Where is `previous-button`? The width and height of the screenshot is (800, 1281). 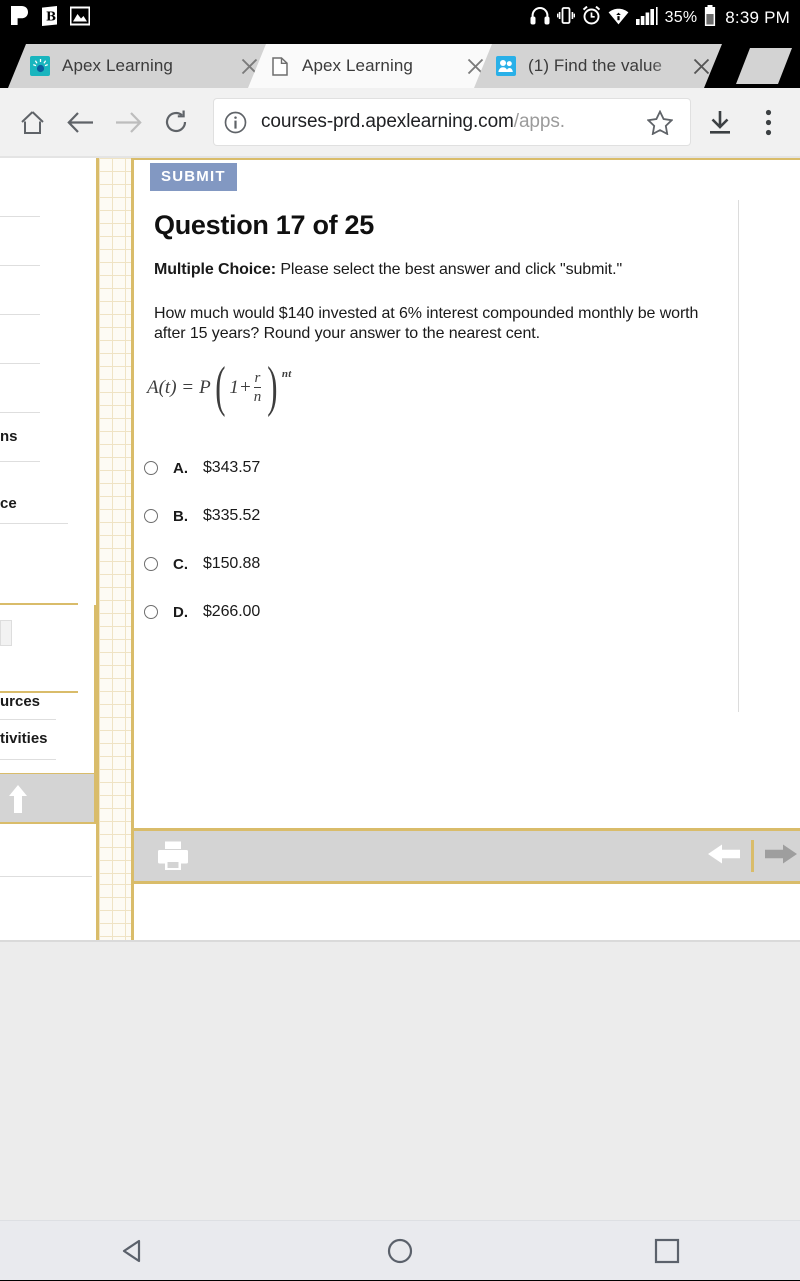
previous-button is located at coordinates (724, 856).